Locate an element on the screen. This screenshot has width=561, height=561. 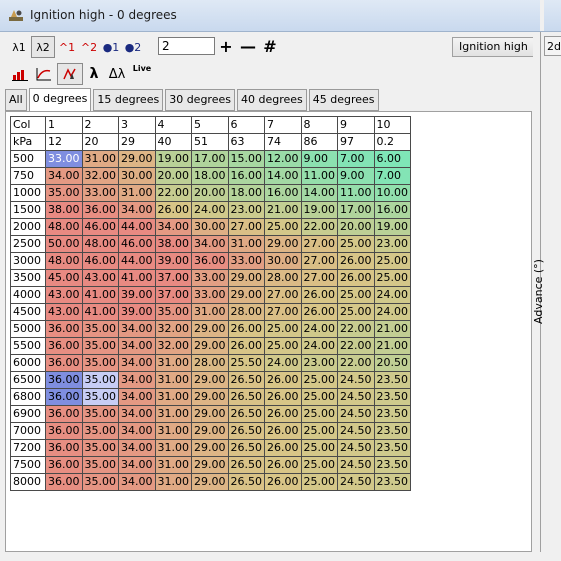
rpm-value: 6500 is located at coordinates (28, 380).